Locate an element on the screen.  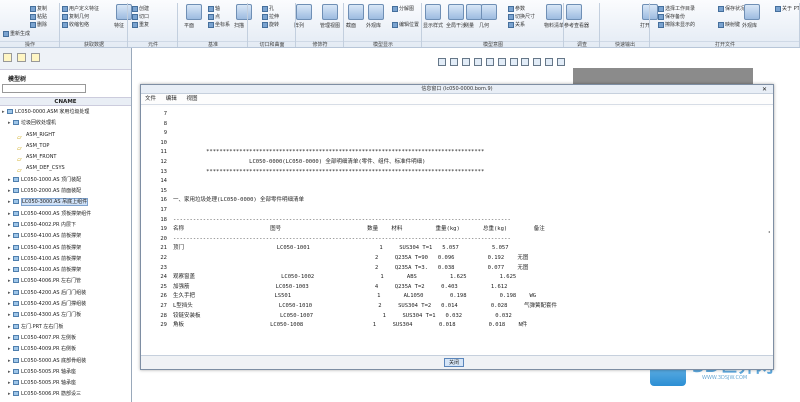
copy-tool: 复制 is located at coordinates (38, 9).